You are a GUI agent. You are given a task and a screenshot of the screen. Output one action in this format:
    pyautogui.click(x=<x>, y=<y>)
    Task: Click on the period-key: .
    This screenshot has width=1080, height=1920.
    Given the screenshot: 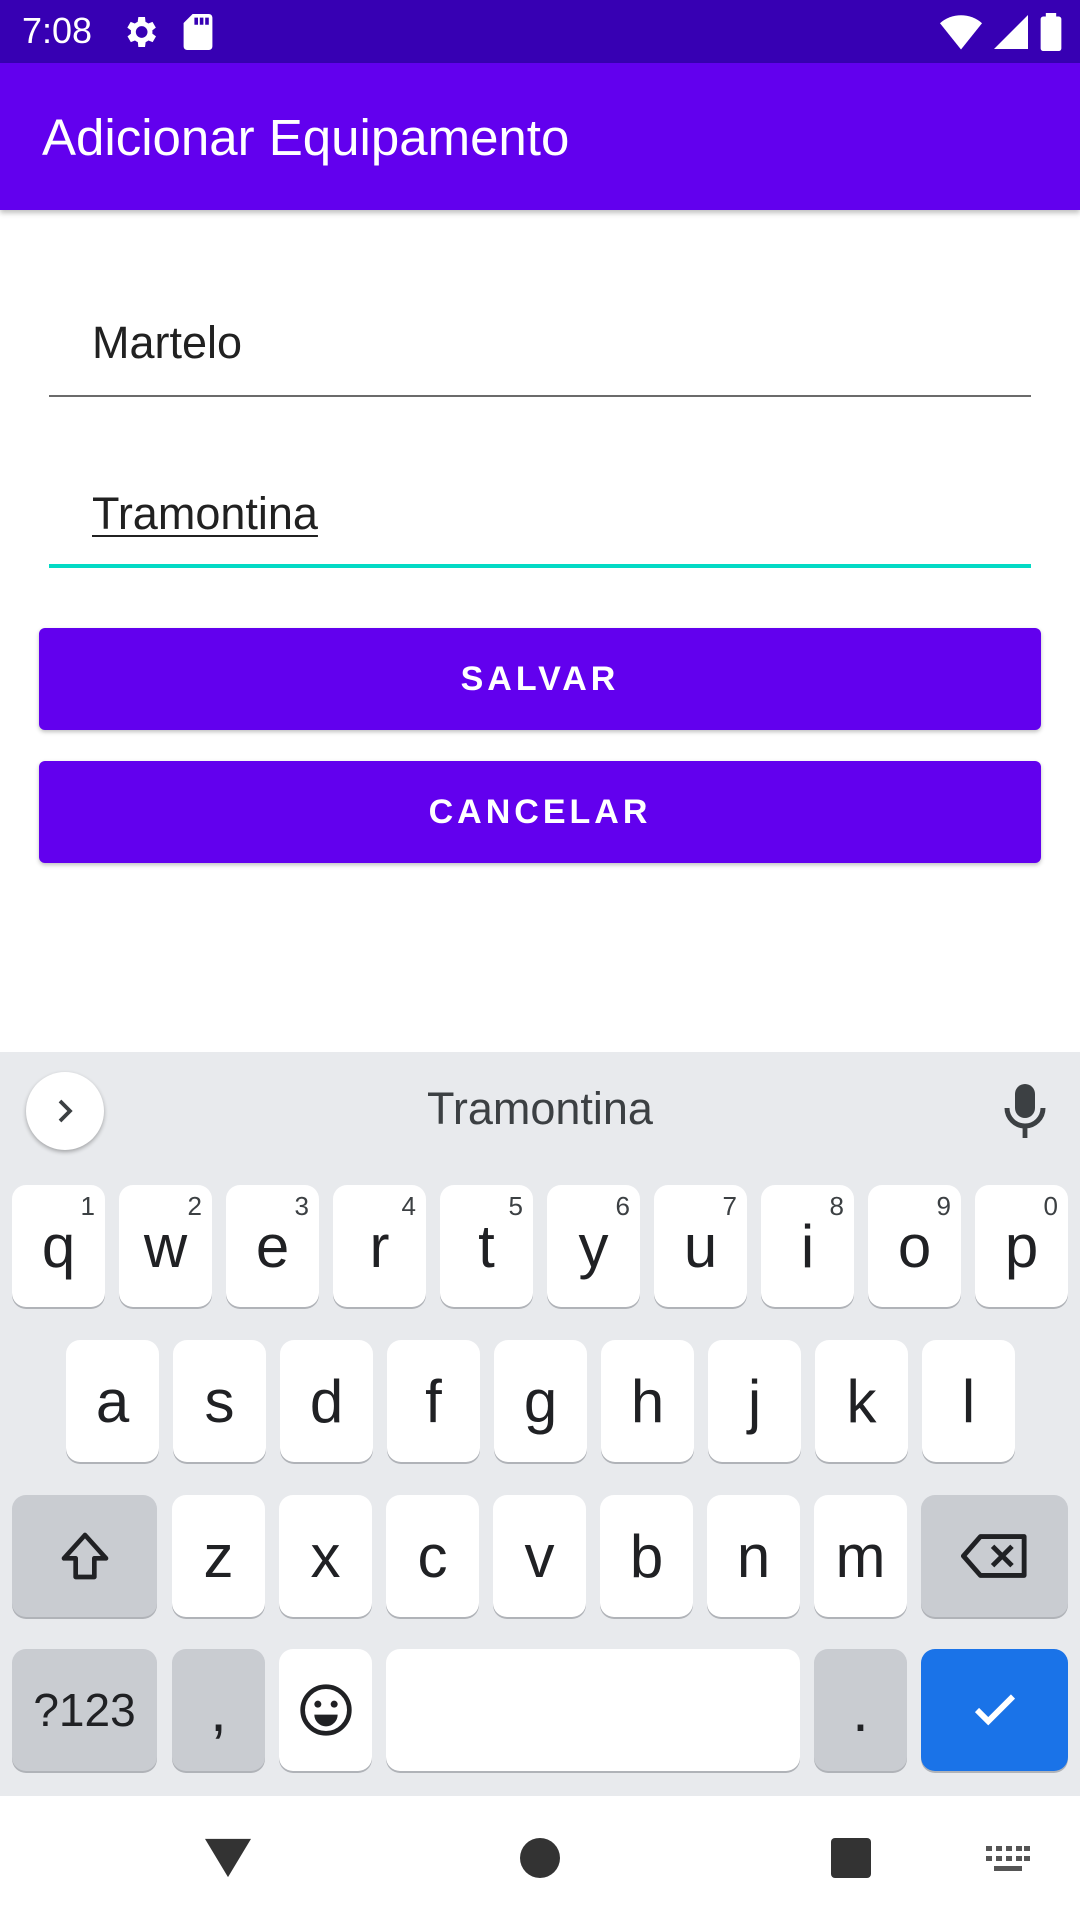 What is the action you would take?
    pyautogui.click(x=860, y=1710)
    